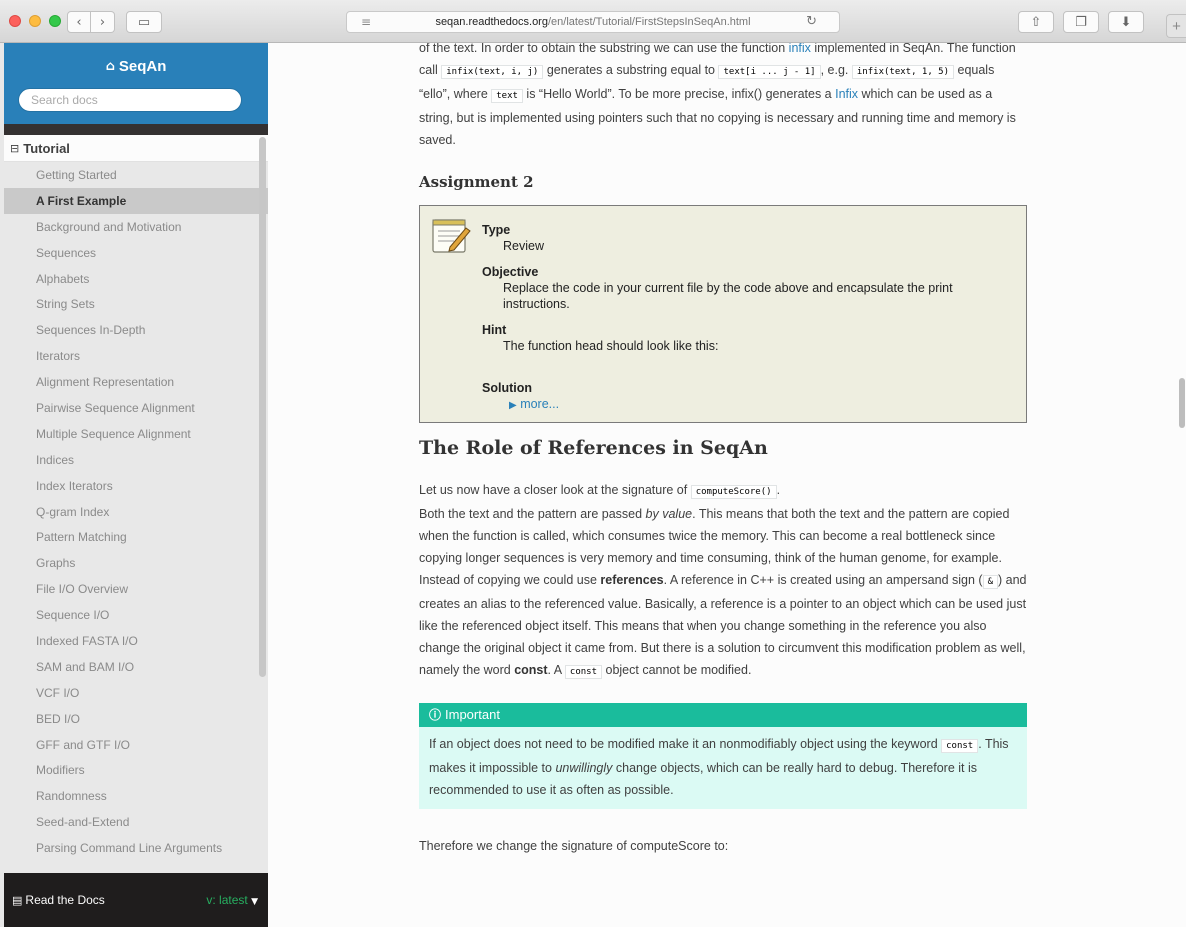 The image size is (1186, 927). Describe the element at coordinates (846, 94) in the screenshot. I see `infix-class-link: Infix` at that location.